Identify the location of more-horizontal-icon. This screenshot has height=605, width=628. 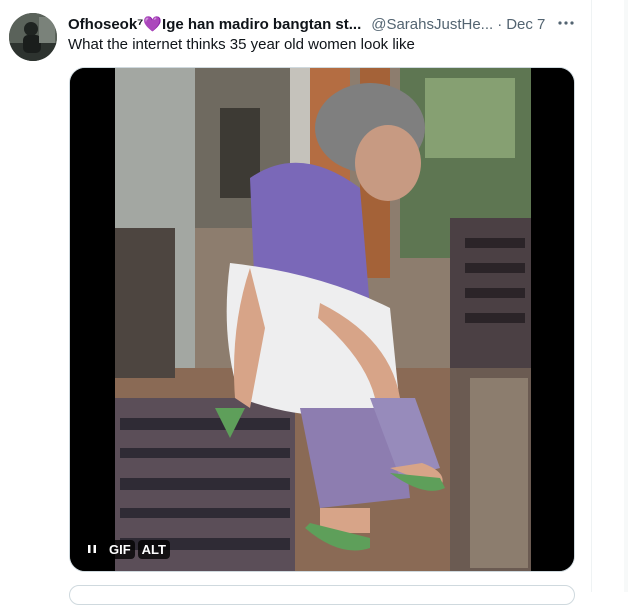
(566, 23).